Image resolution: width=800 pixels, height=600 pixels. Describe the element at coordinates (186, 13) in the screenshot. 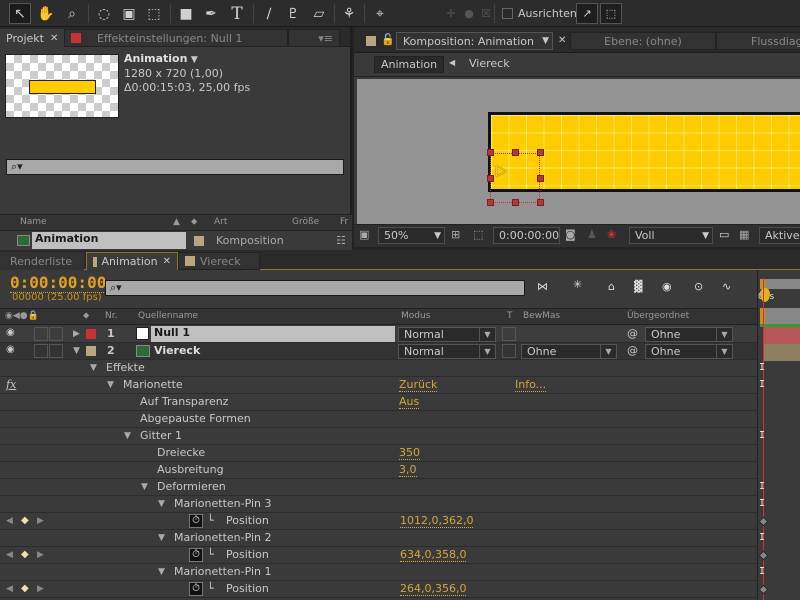

I see `rectangle-tool: ■` at that location.